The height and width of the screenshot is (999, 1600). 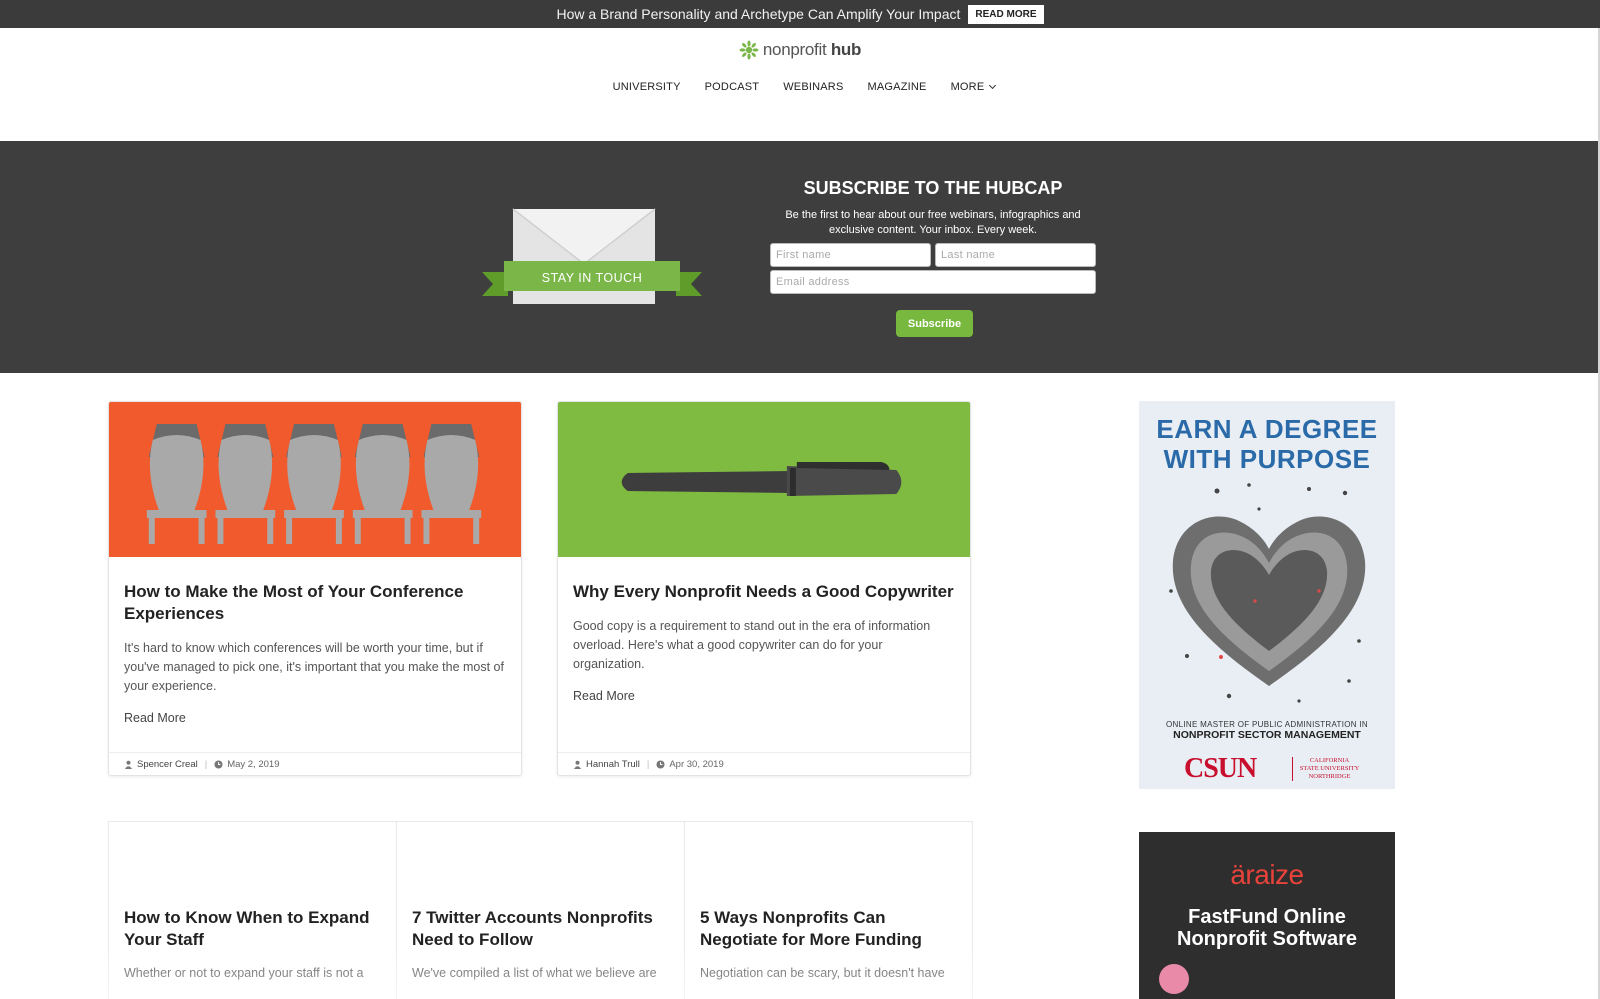 I want to click on pen-illustration, so click(x=764, y=479).